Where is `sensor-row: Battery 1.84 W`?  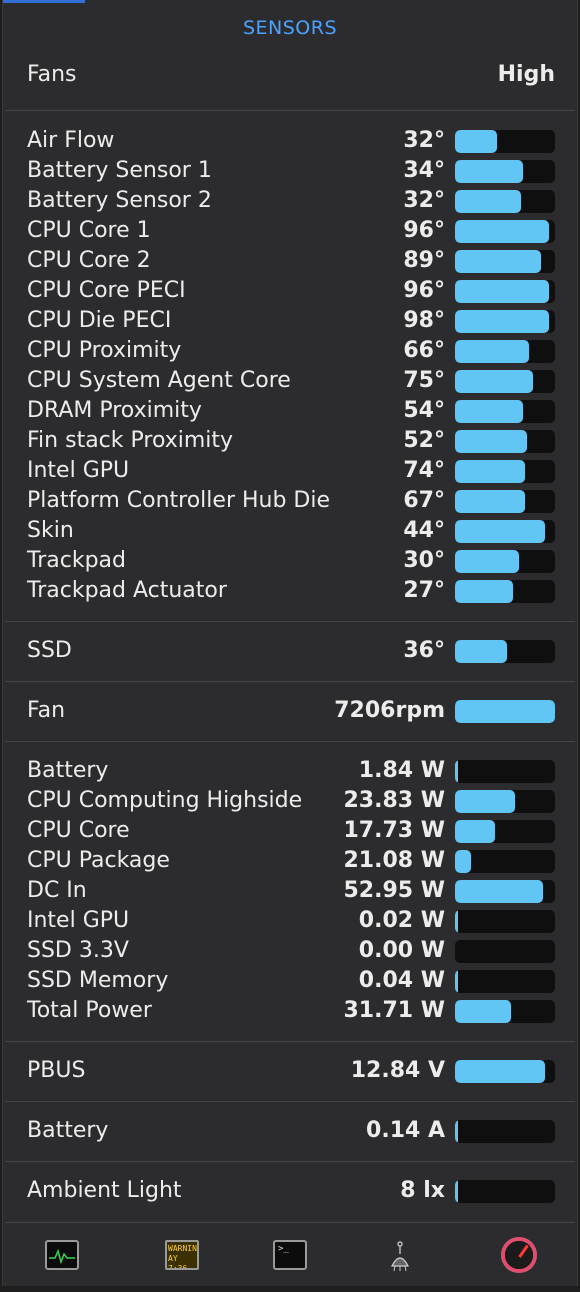 sensor-row: Battery 1.84 W is located at coordinates (291, 771).